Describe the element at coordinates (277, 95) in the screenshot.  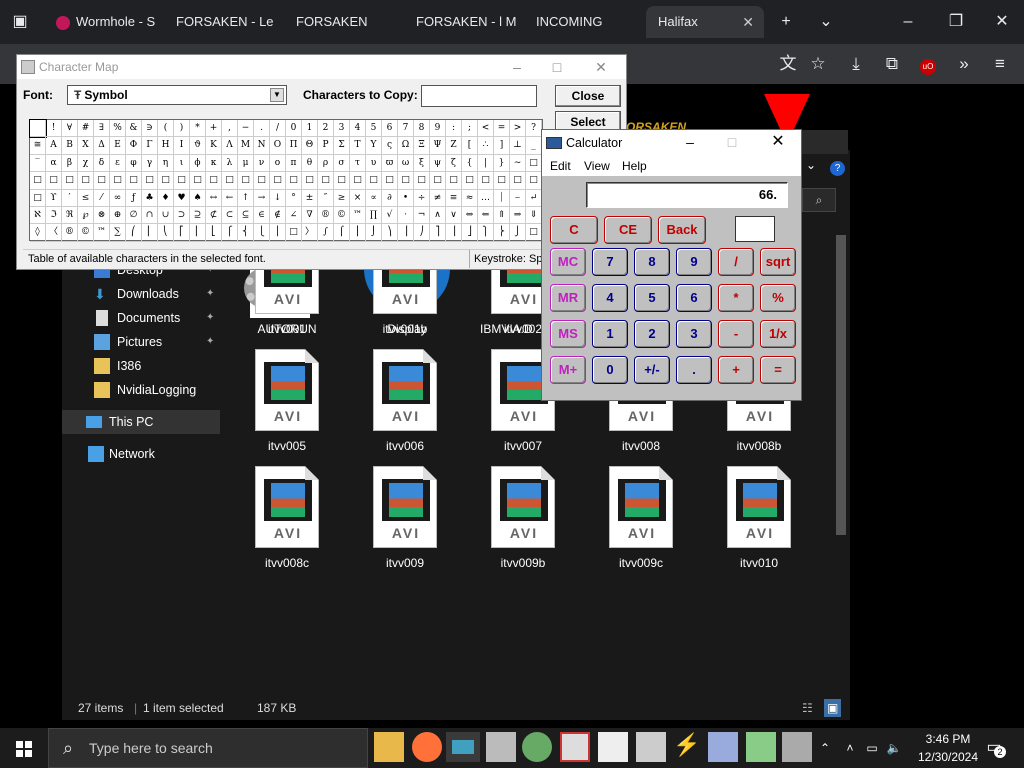
I see `chevron-down-icon: ▼` at that location.